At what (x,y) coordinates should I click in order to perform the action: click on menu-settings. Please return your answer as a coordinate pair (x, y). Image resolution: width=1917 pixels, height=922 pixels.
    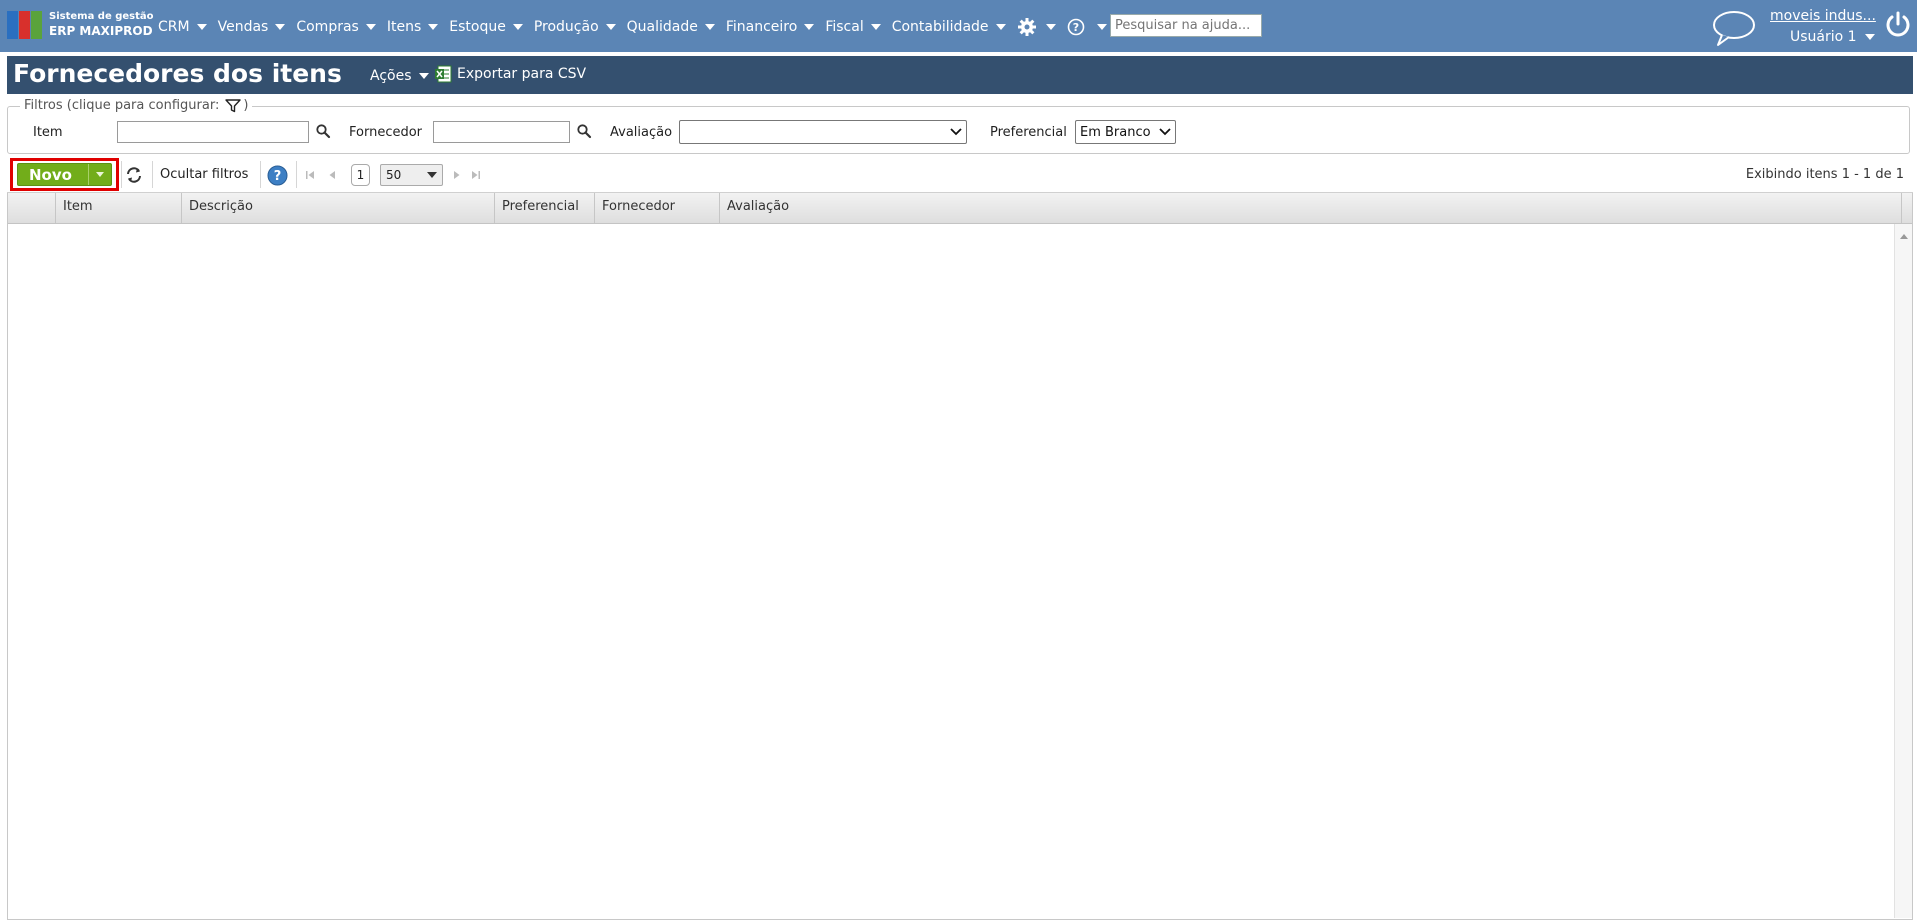
    Looking at the image, I should click on (1036, 27).